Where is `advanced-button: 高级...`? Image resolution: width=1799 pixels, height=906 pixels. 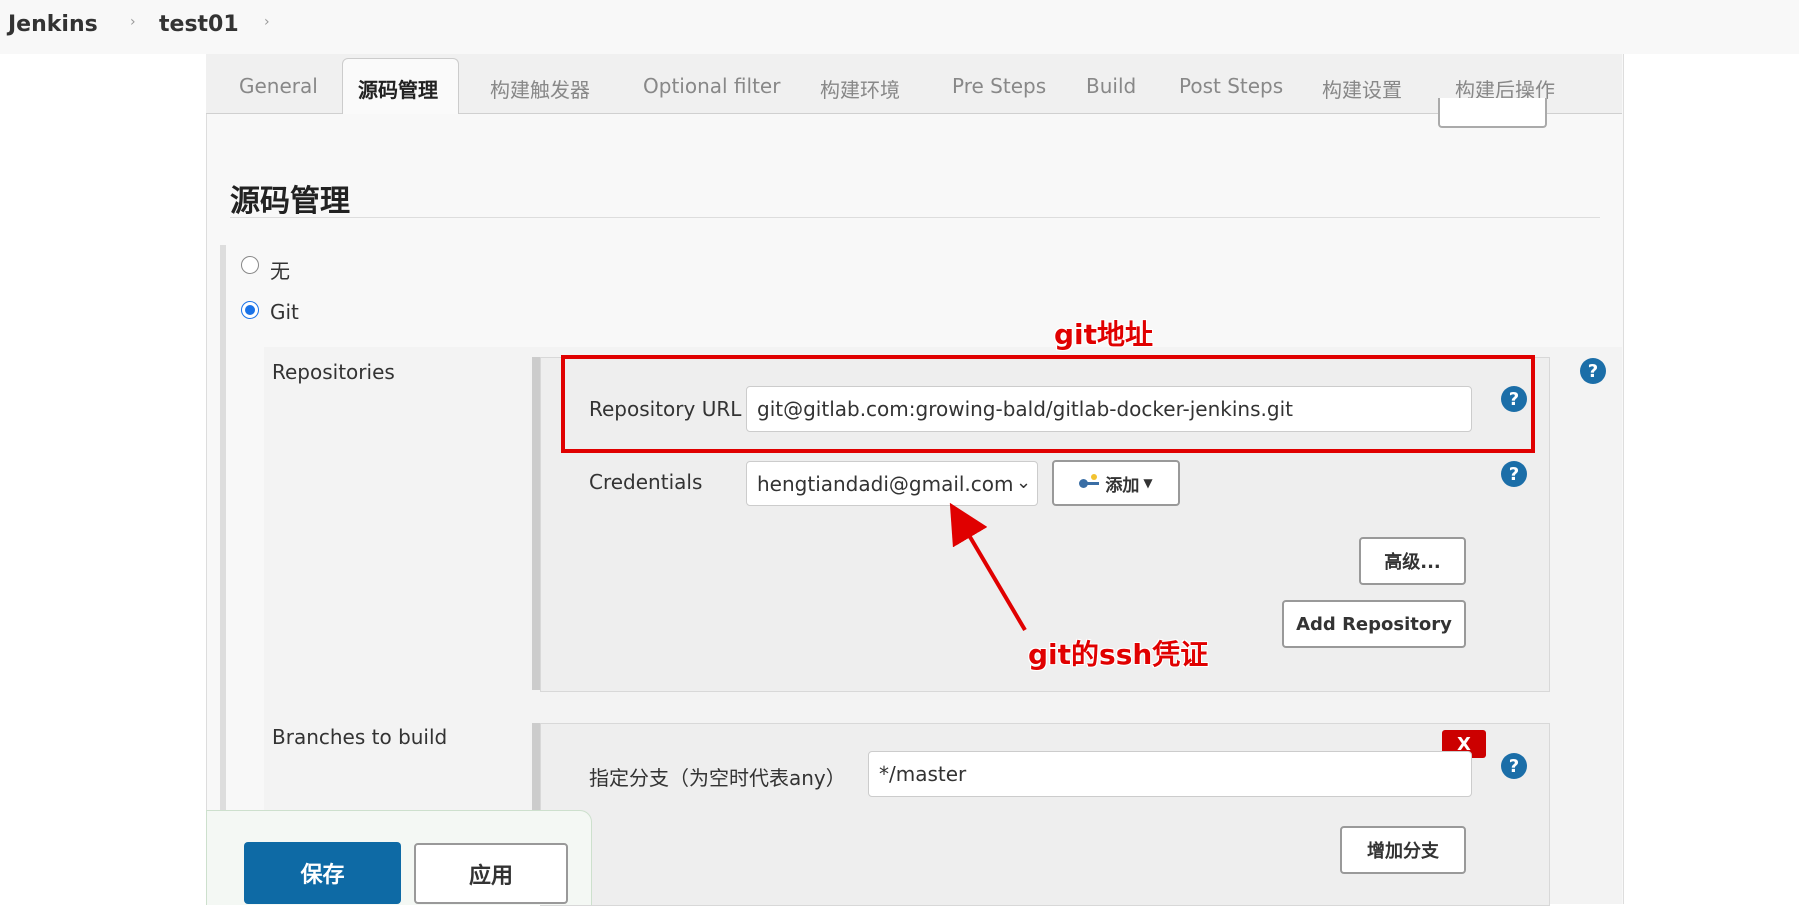 advanced-button: 高级... is located at coordinates (1412, 561).